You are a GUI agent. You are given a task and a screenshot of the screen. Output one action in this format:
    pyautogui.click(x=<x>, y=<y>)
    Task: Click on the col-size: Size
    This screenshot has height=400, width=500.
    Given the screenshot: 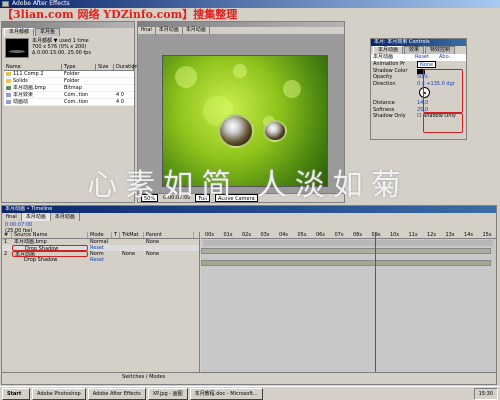 What is the action you would take?
    pyautogui.click(x=105, y=67)
    